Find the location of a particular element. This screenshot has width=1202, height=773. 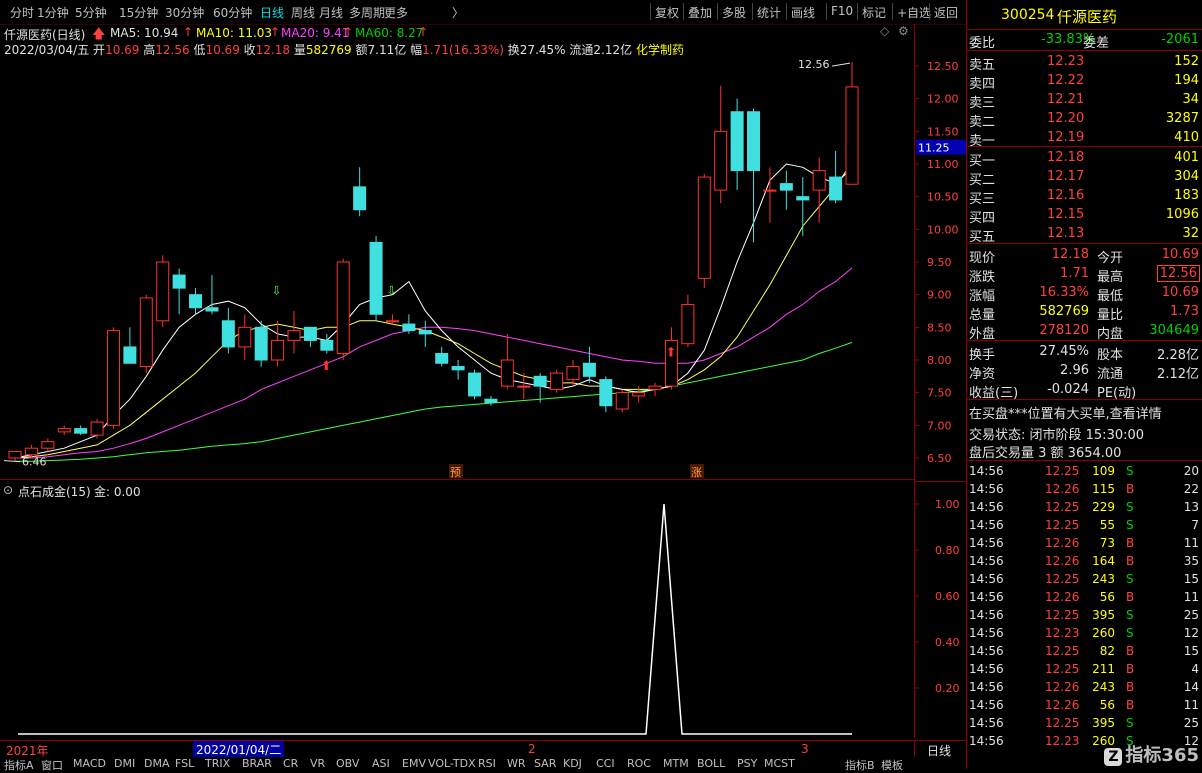

indicator-axis: 1.00 0.80 0.60 0.40 0.20 is located at coordinates (937, 610).